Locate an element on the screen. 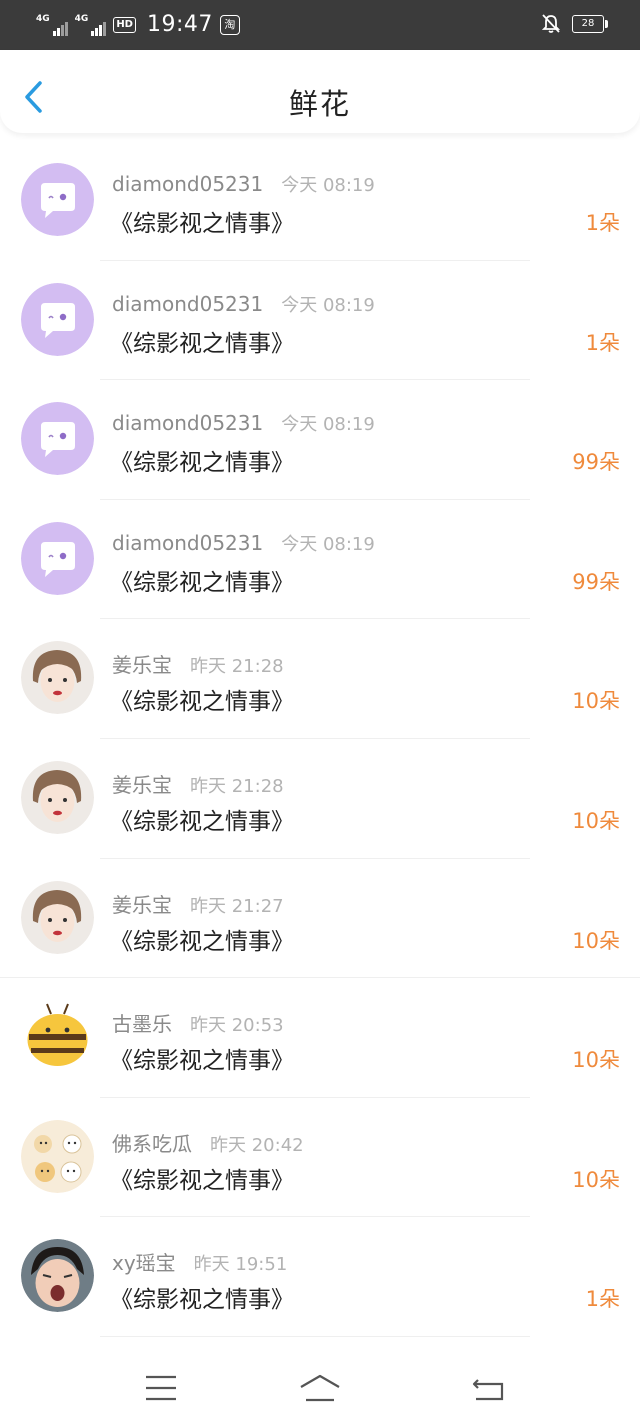 The width and height of the screenshot is (640, 1427). header: 鲜花 is located at coordinates (320, 91).